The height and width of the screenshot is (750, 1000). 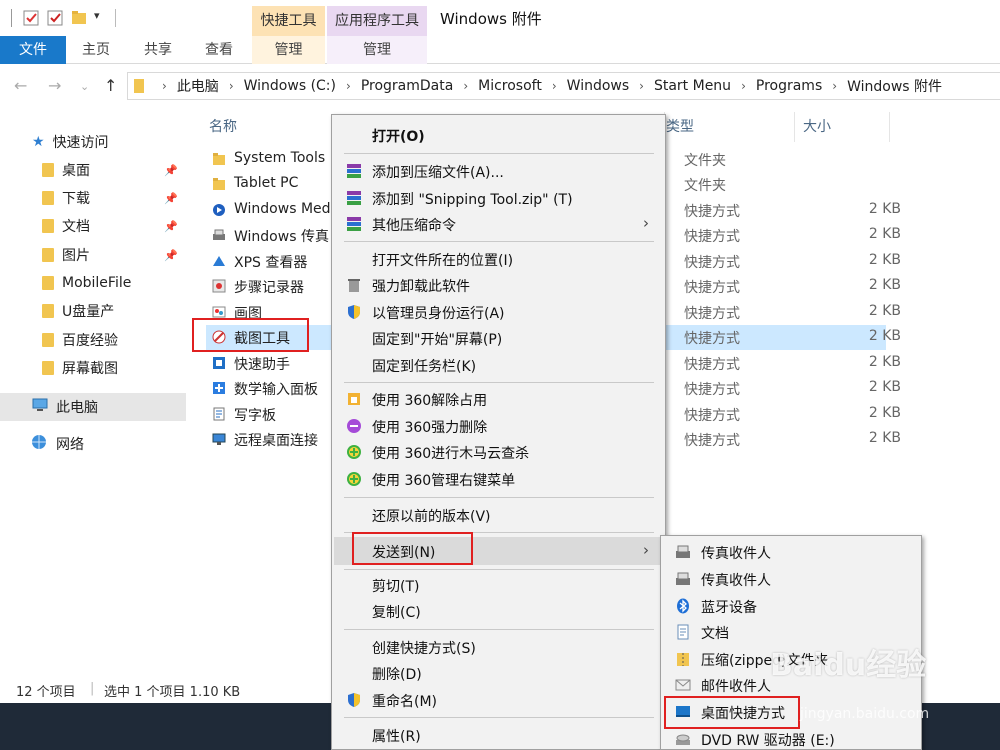 I want to click on quick-access-divider, so click(x=12, y=20).